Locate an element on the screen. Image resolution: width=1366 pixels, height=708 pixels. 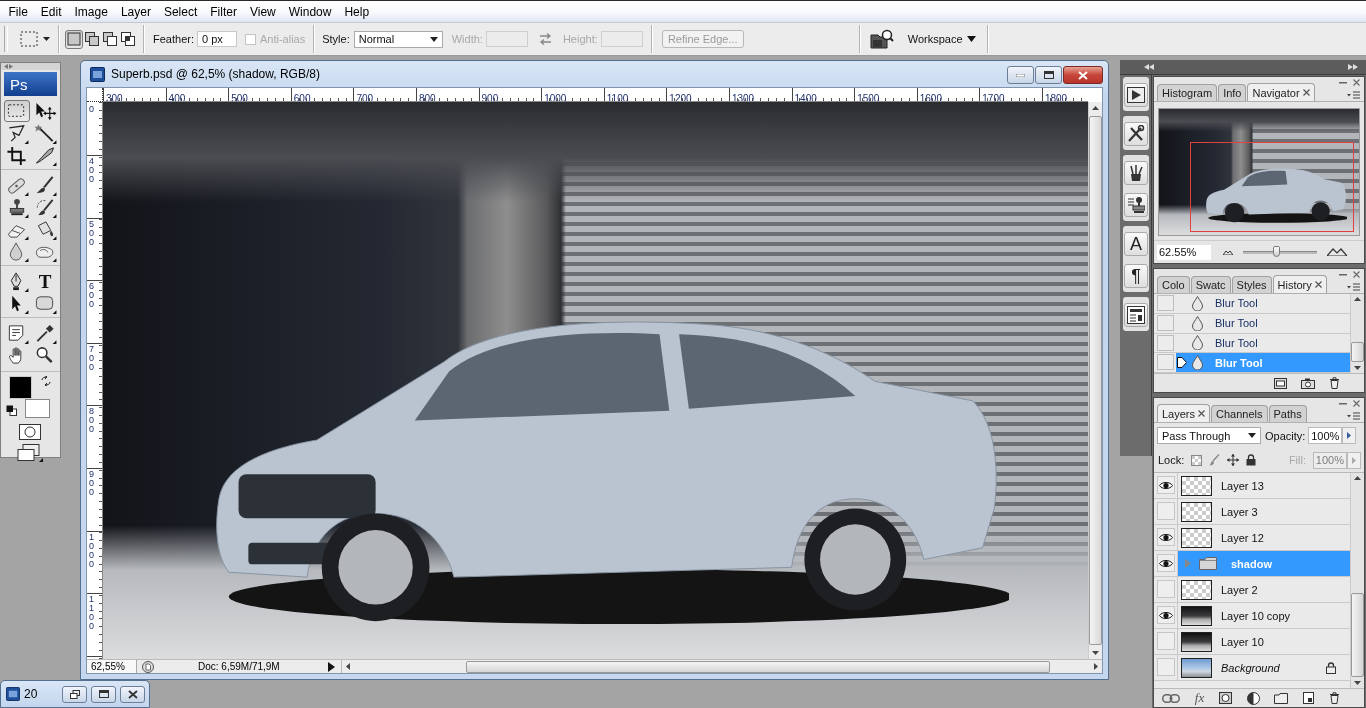
layer-row: Layer 10 copy is located at coordinates (1263, 615).